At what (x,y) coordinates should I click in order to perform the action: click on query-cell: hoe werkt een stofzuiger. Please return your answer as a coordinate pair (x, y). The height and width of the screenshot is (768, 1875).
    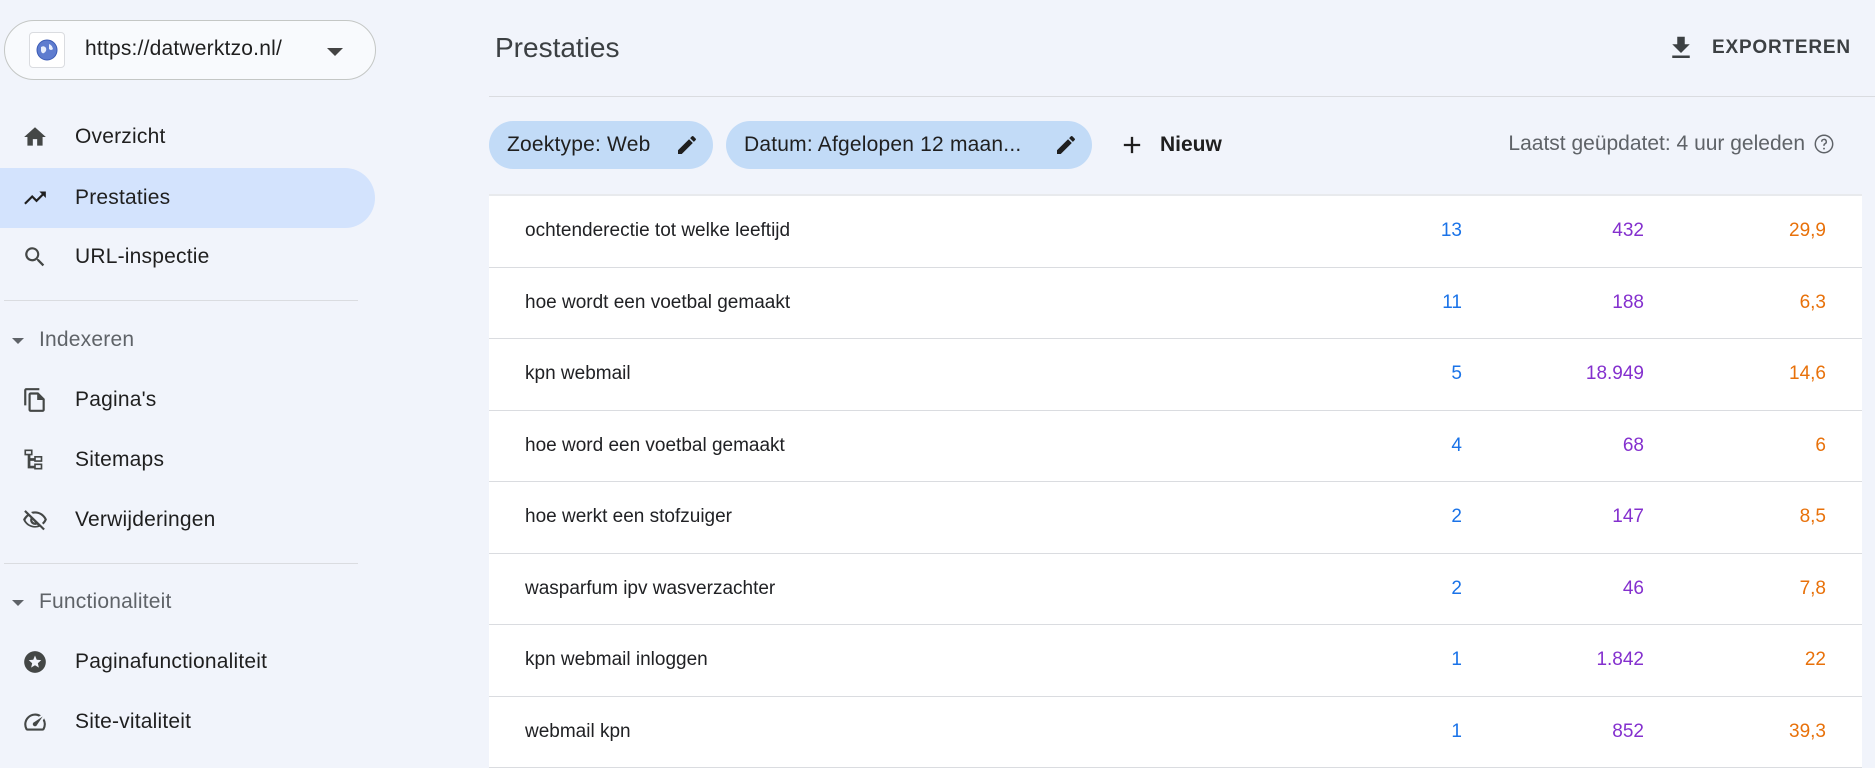
    Looking at the image, I should click on (628, 517).